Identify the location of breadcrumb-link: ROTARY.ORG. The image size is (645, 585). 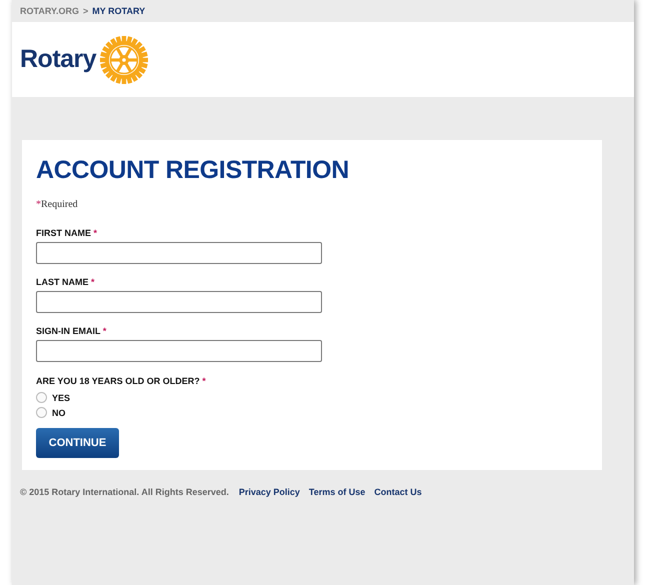
(50, 11).